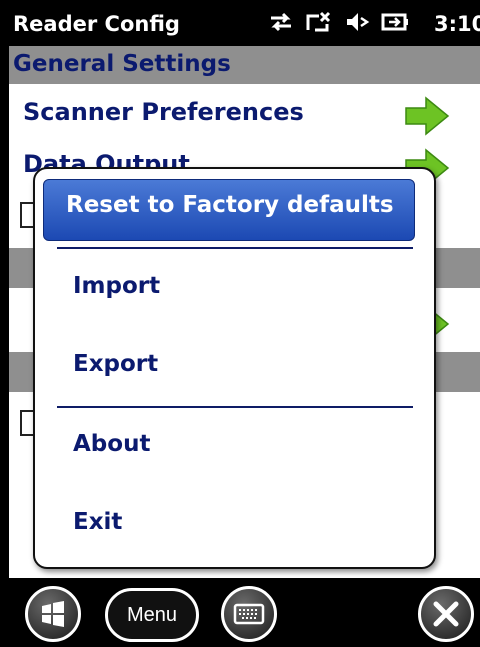  What do you see at coordinates (234, 365) in the screenshot?
I see `menu-item-export: Export` at bounding box center [234, 365].